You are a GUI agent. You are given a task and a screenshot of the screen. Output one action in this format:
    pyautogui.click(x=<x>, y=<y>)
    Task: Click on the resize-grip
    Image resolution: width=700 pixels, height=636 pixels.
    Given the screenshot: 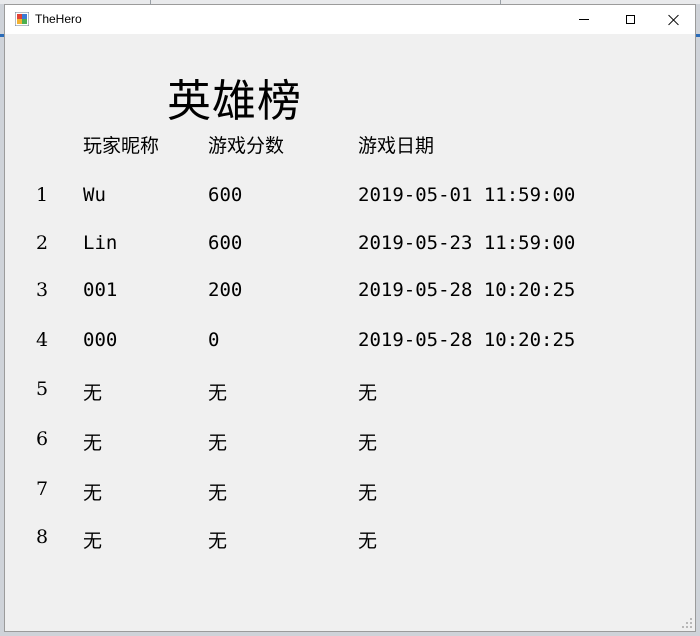 What is the action you would take?
    pyautogui.click(x=687, y=623)
    